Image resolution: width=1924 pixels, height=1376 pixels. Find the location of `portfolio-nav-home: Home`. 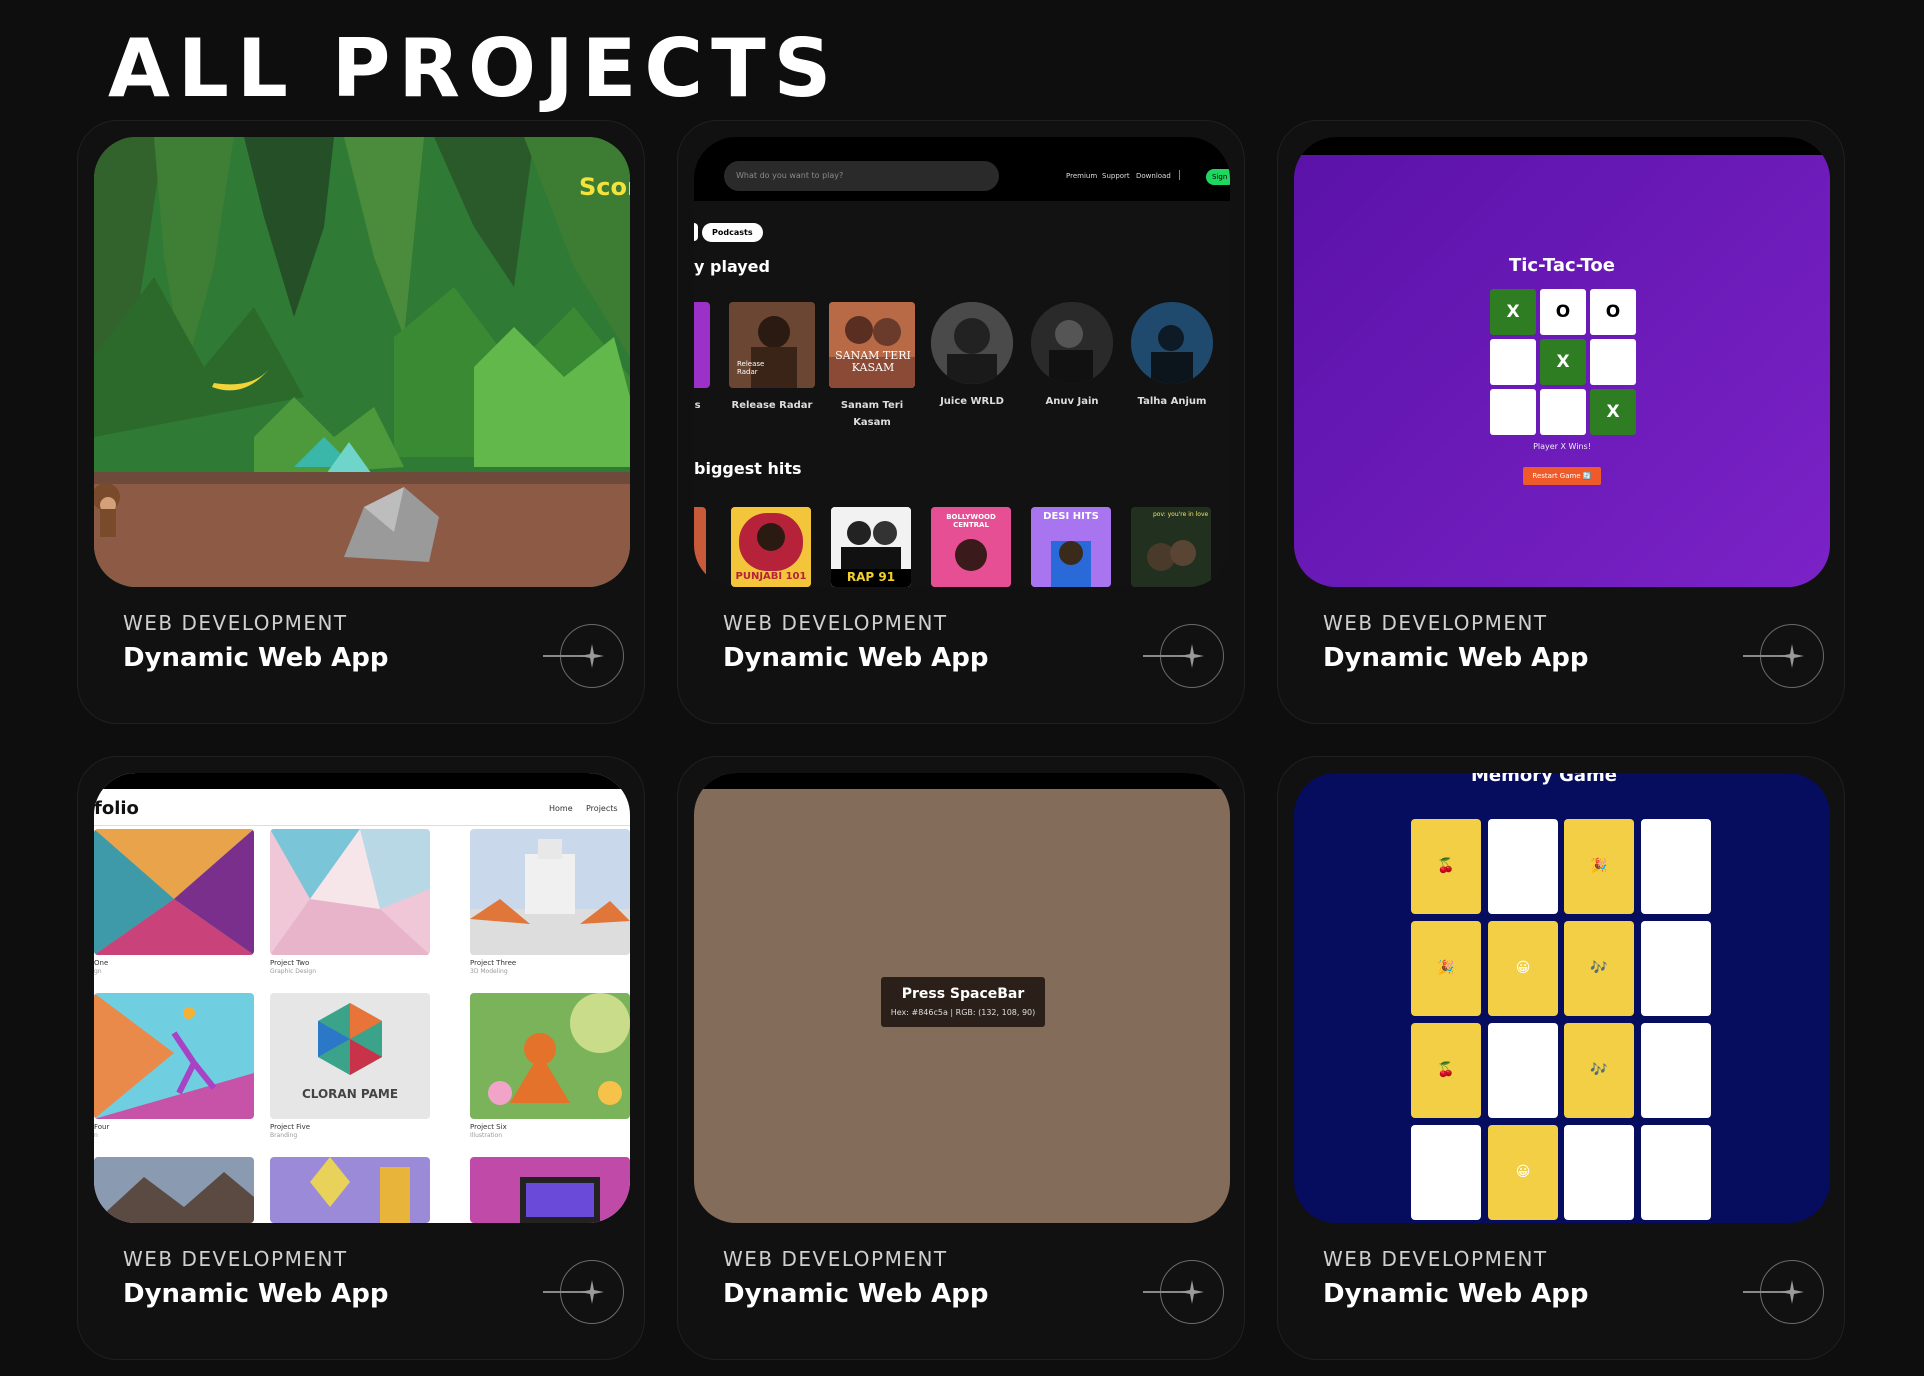

portfolio-nav-home: Home is located at coordinates (561, 808).